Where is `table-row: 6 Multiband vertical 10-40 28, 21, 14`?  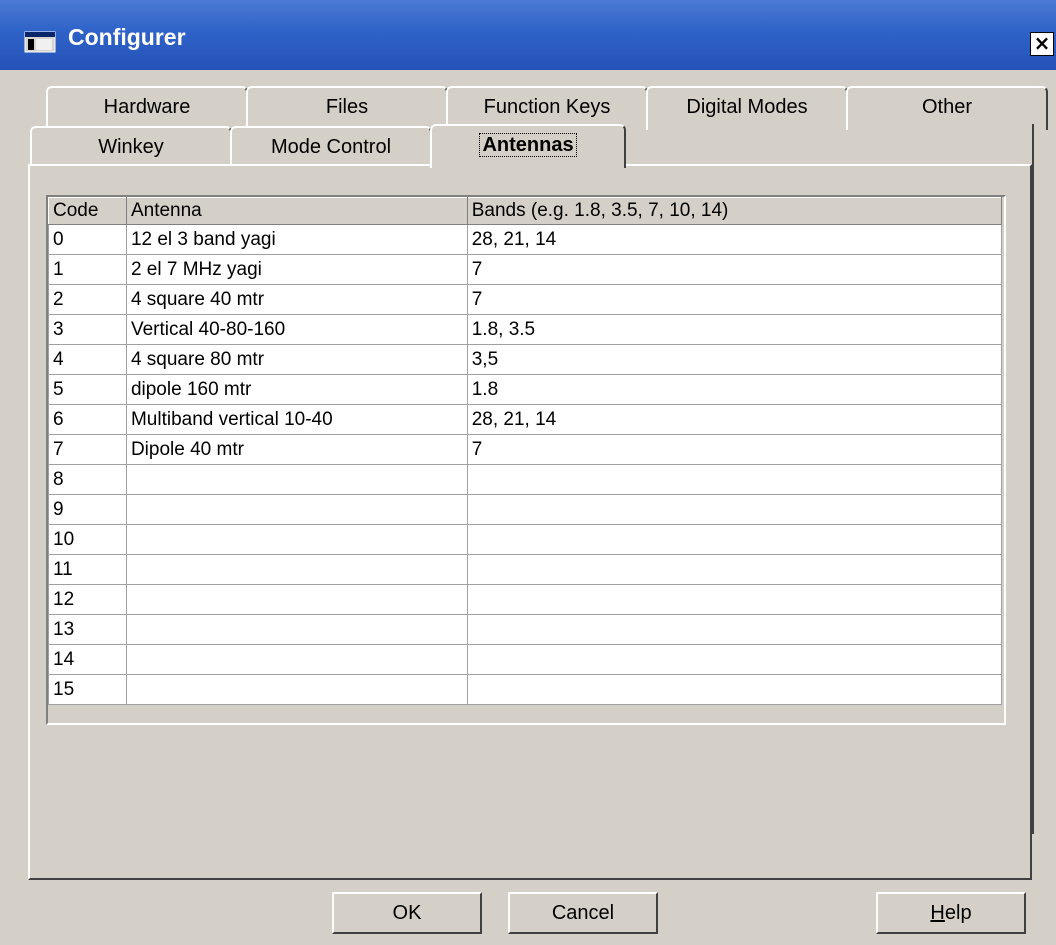
table-row: 6 Multiband vertical 10-40 28, 21, 14 is located at coordinates (525, 419).